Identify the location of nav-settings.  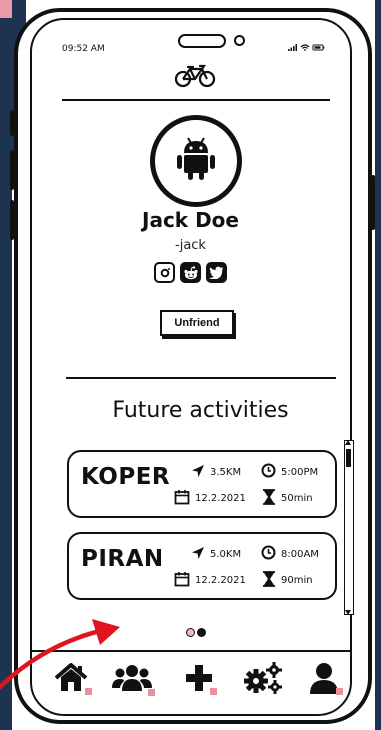
(263, 680).